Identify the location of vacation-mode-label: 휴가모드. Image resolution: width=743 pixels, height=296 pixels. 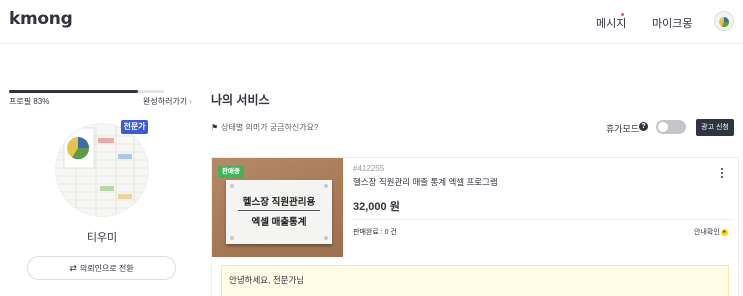
(623, 129).